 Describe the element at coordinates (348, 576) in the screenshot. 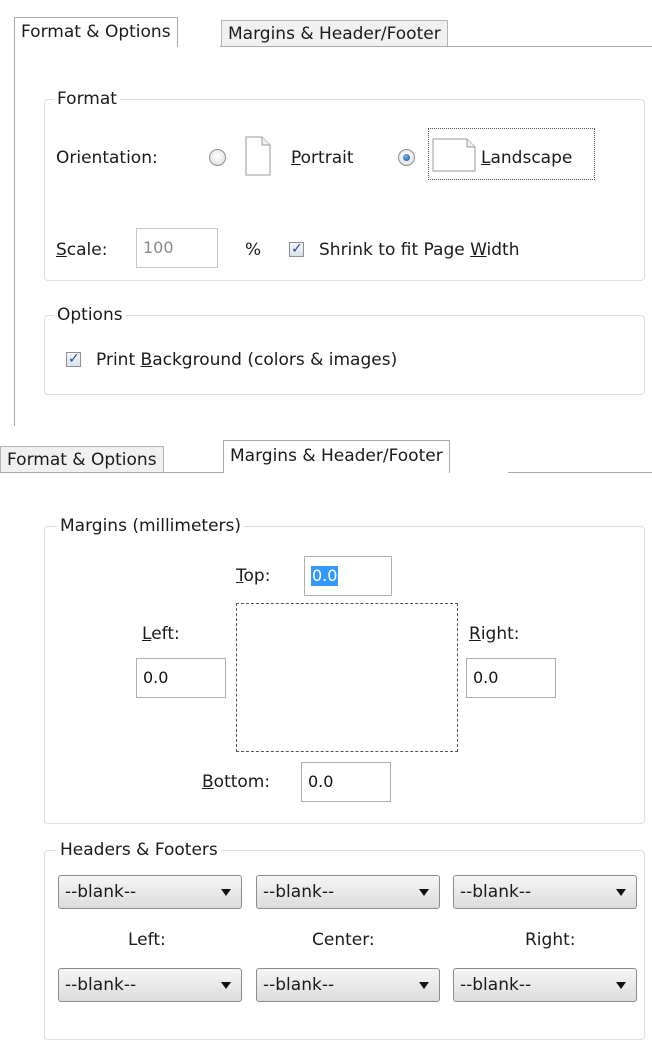

I see `top-margin-input: 0.0` at that location.